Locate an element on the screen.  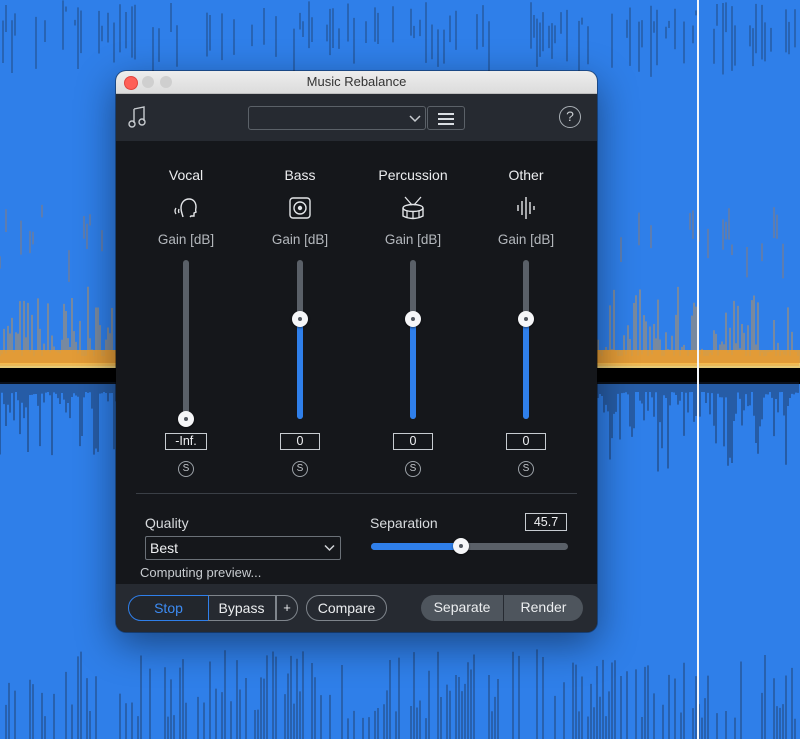
gain-slider-bass is located at coordinates (300, 339).